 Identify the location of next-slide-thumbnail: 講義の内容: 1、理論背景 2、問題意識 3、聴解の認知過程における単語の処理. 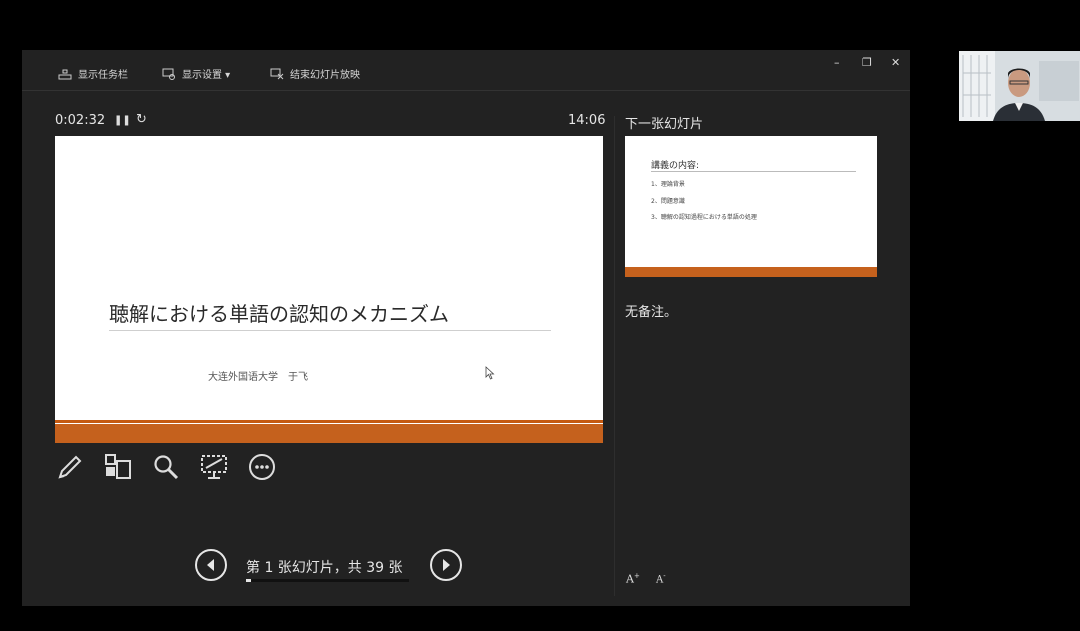
(751, 206).